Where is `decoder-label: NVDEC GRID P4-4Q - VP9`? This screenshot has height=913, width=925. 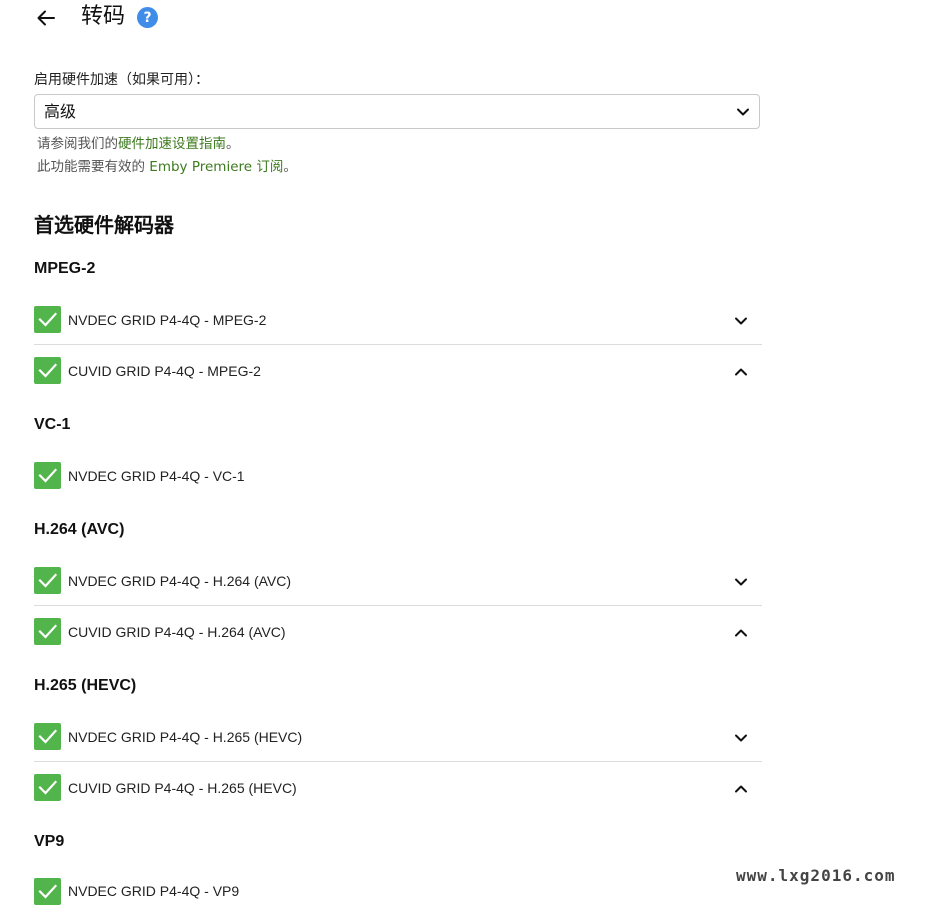 decoder-label: NVDEC GRID P4-4Q - VP9 is located at coordinates (154, 891).